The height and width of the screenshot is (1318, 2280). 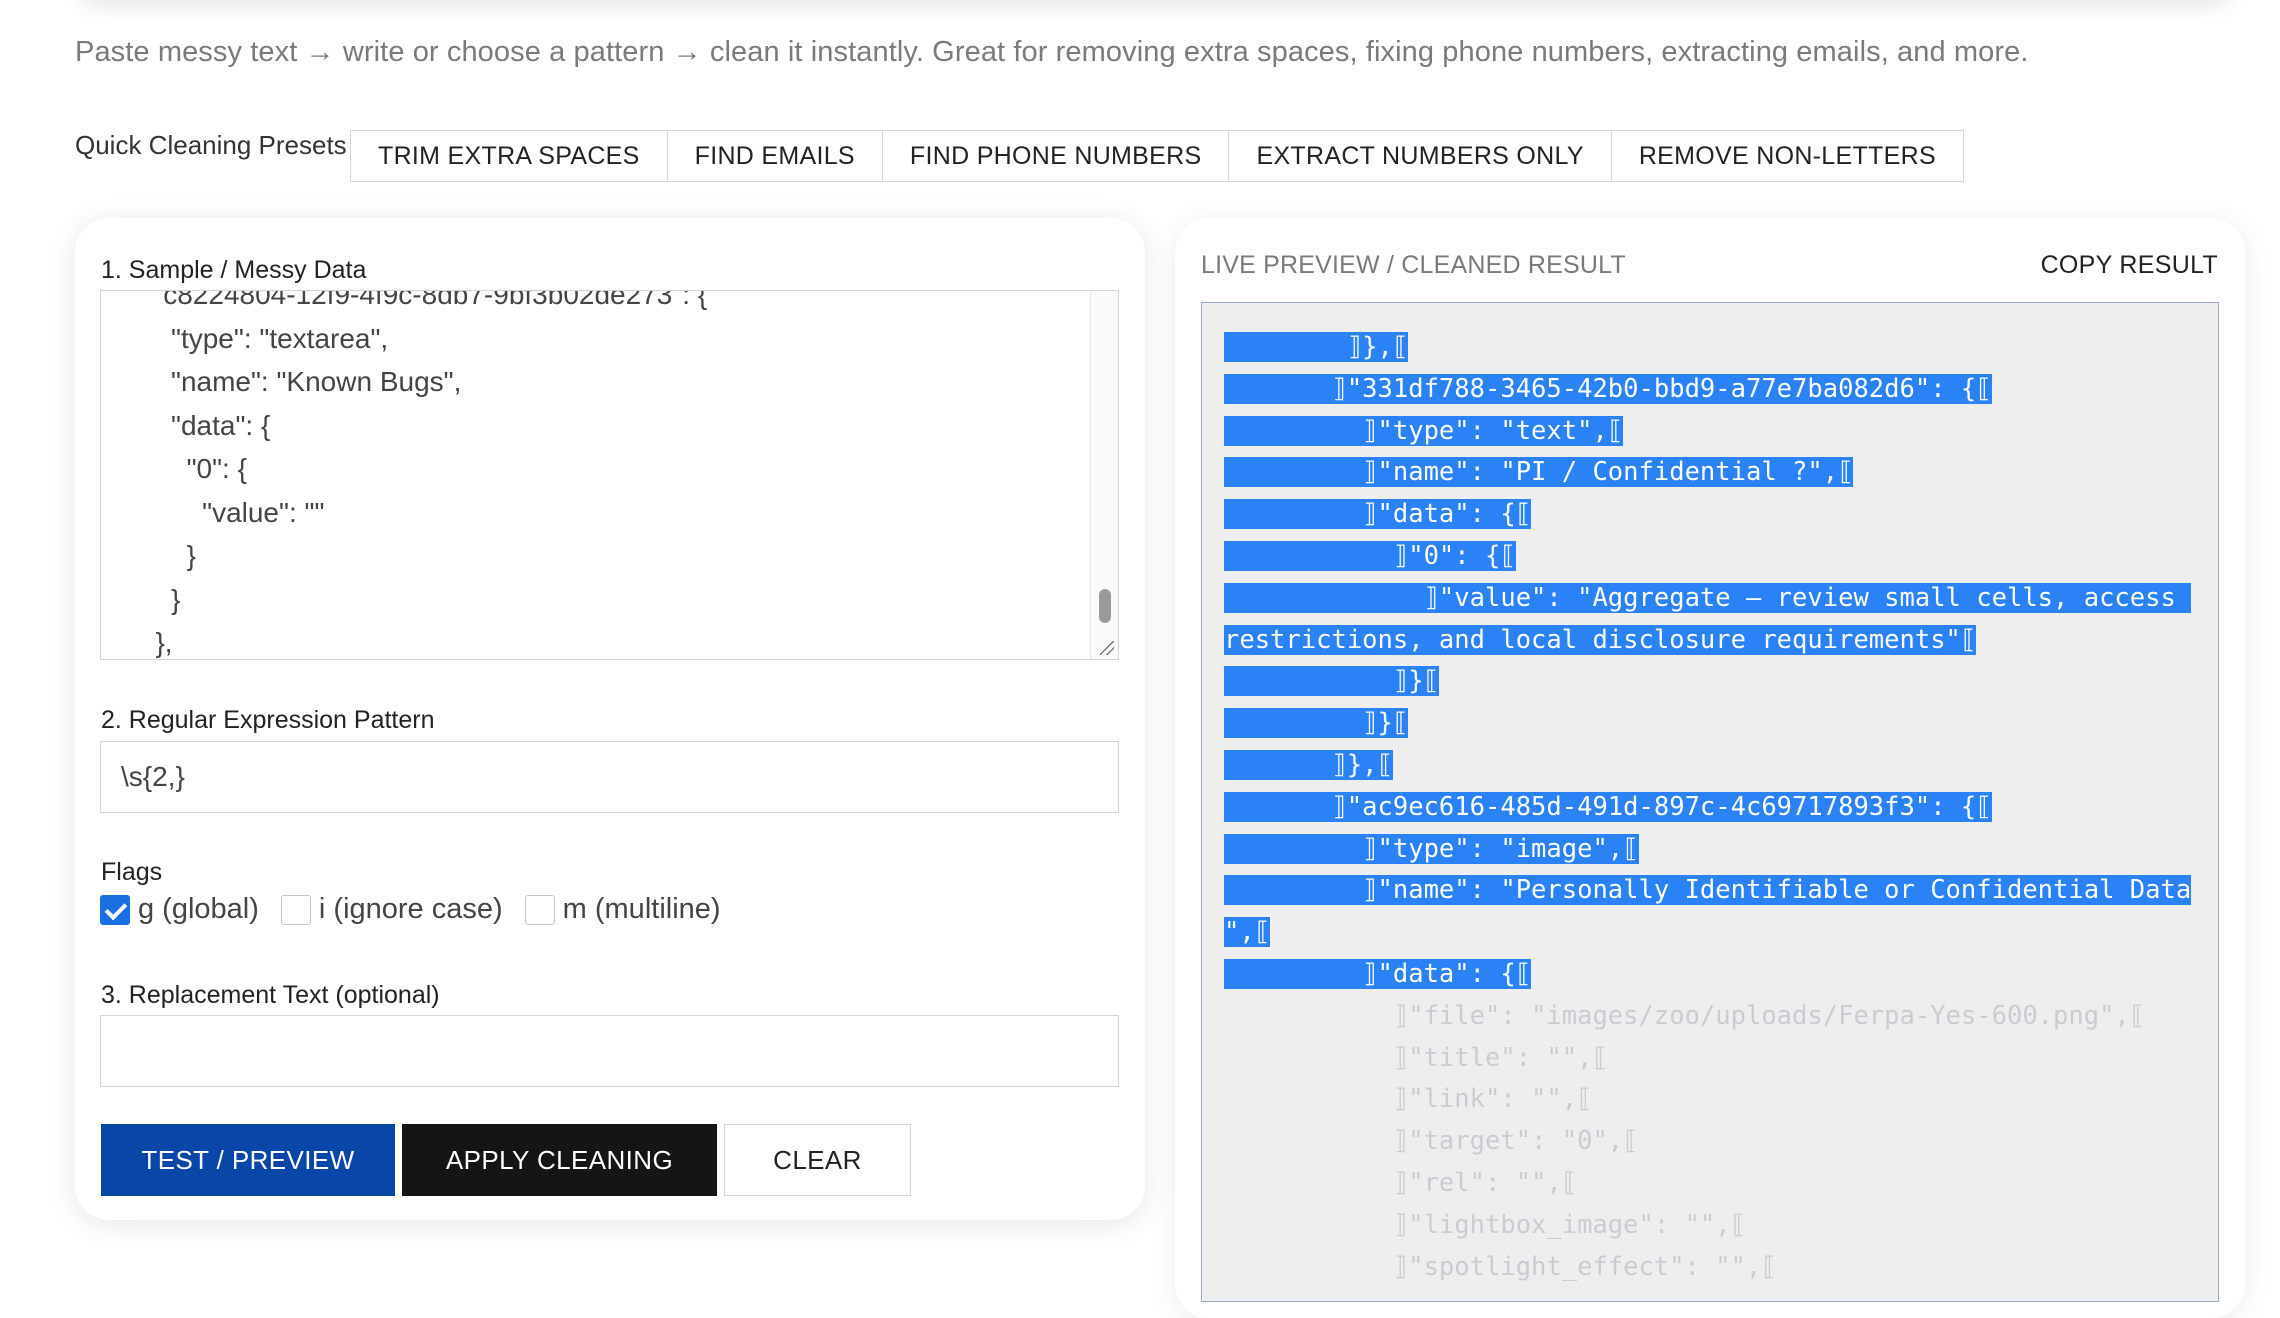 I want to click on result-line: ⟧"0": {⟦, so click(x=1707, y=557).